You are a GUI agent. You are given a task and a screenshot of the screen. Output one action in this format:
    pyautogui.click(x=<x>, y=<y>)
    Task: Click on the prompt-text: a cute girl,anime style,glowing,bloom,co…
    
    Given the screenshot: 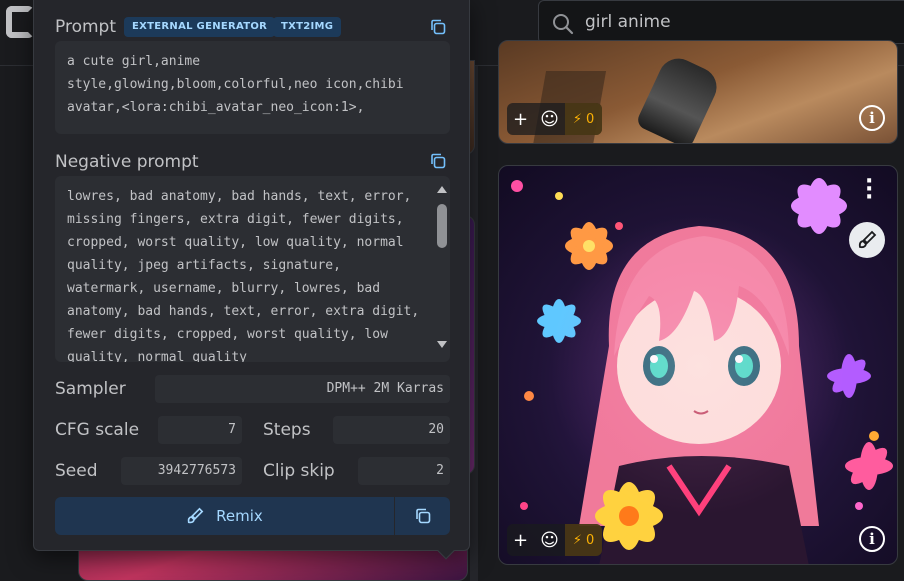 What is the action you would take?
    pyautogui.click(x=252, y=87)
    